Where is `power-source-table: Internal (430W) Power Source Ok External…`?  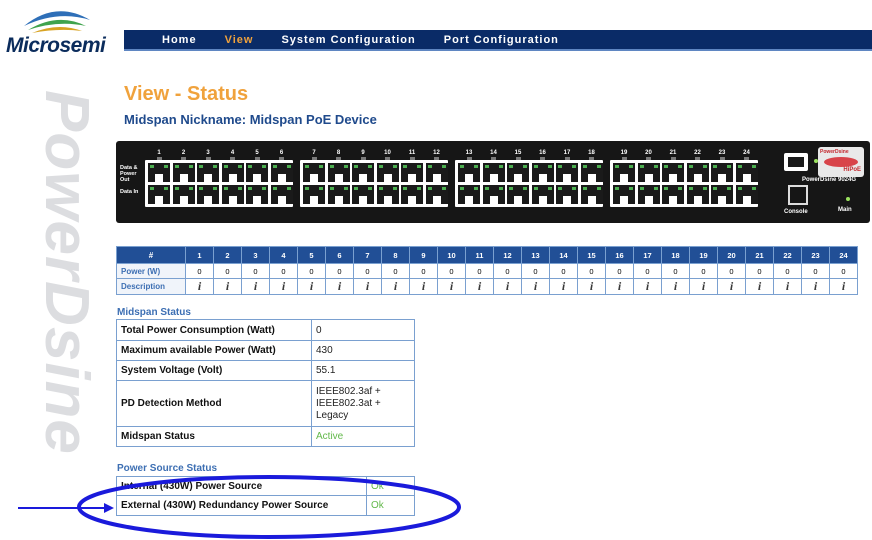 power-source-table: Internal (430W) Power Source Ok External… is located at coordinates (265, 496).